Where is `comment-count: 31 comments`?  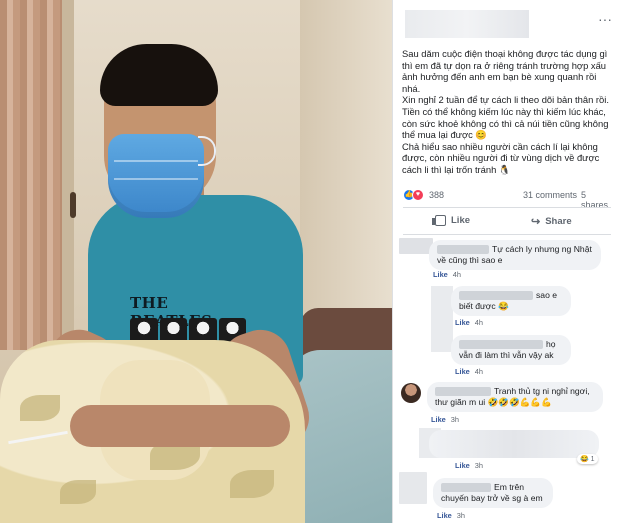 comment-count: 31 comments is located at coordinates (550, 195).